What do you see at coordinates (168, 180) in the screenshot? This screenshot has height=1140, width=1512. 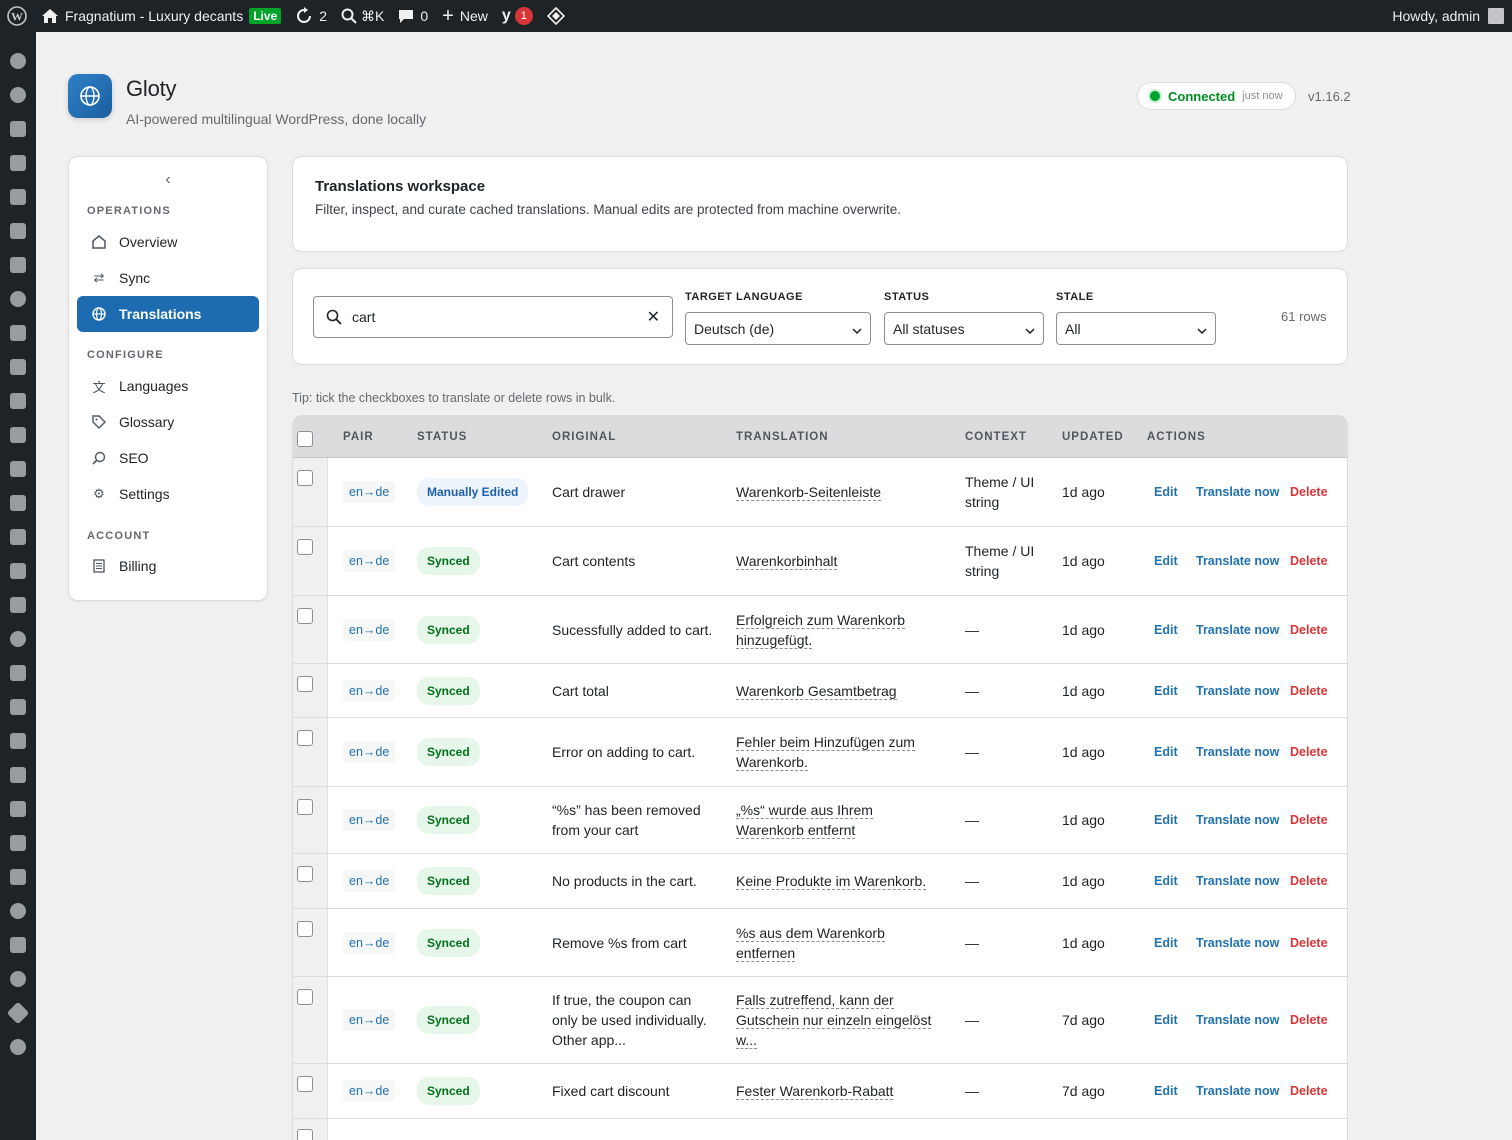 I see `collapse-sidebar-button: ‹` at bounding box center [168, 180].